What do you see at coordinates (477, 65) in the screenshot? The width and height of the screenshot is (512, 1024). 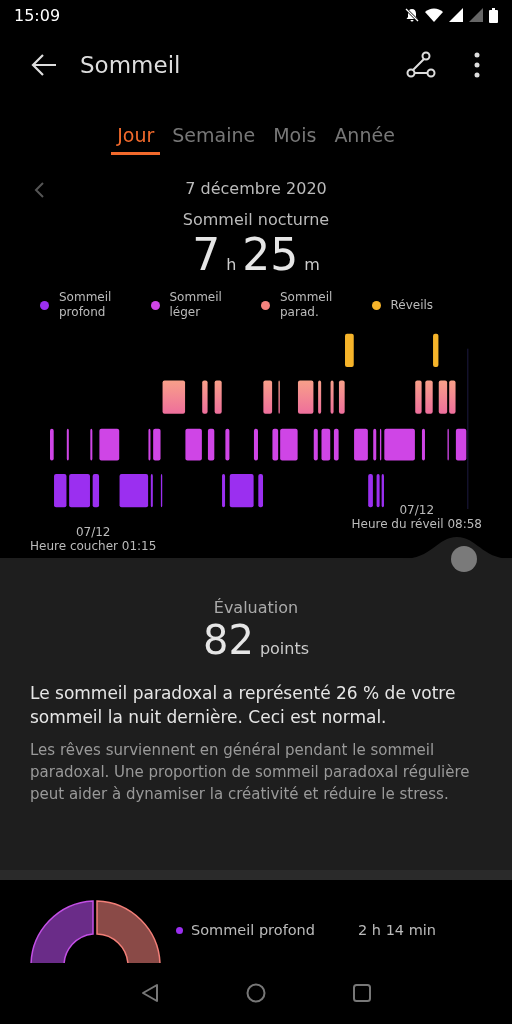 I see `more-icon` at bounding box center [477, 65].